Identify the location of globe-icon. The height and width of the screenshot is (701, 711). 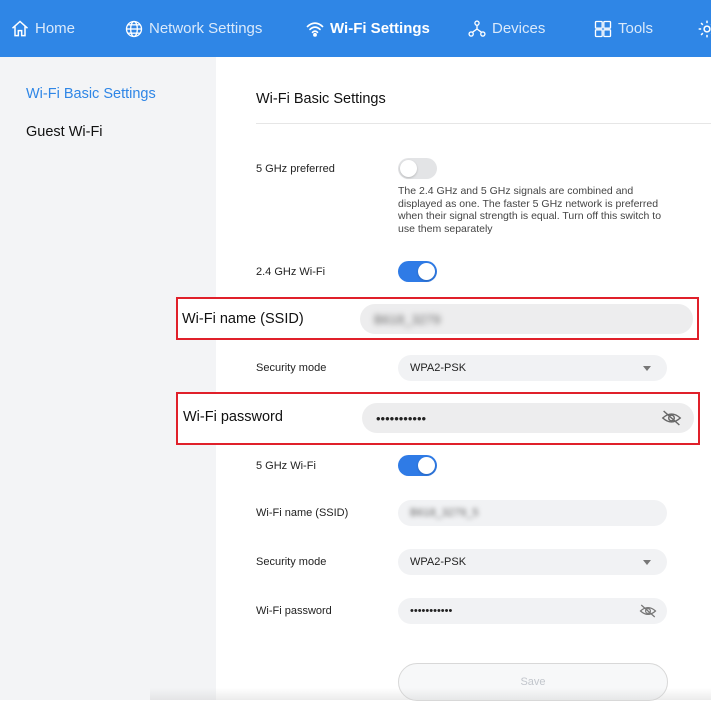
(134, 28).